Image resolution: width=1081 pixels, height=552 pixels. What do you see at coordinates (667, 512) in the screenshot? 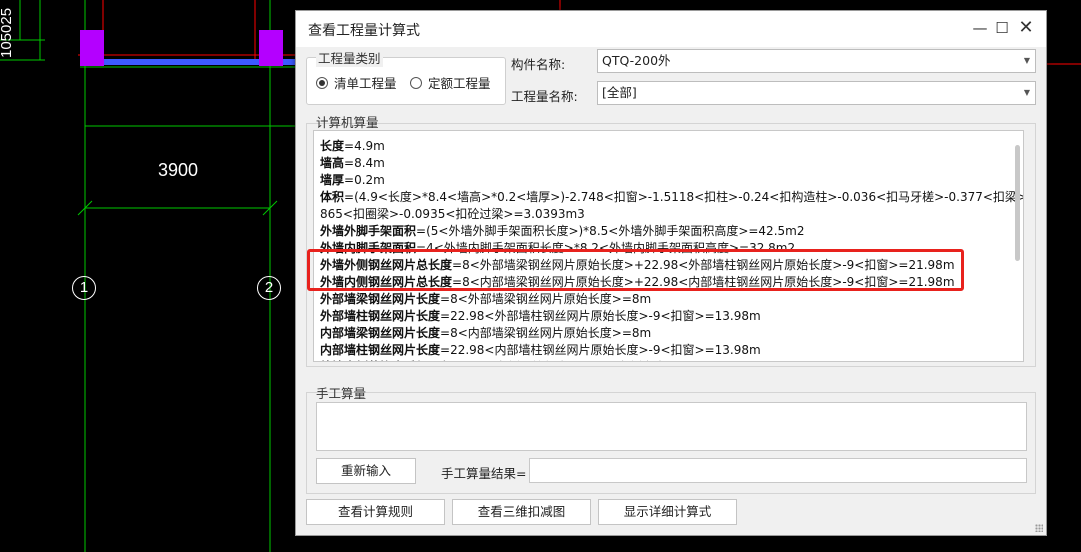
I see `show-detail-formula-button: 显示详细计算式` at bounding box center [667, 512].